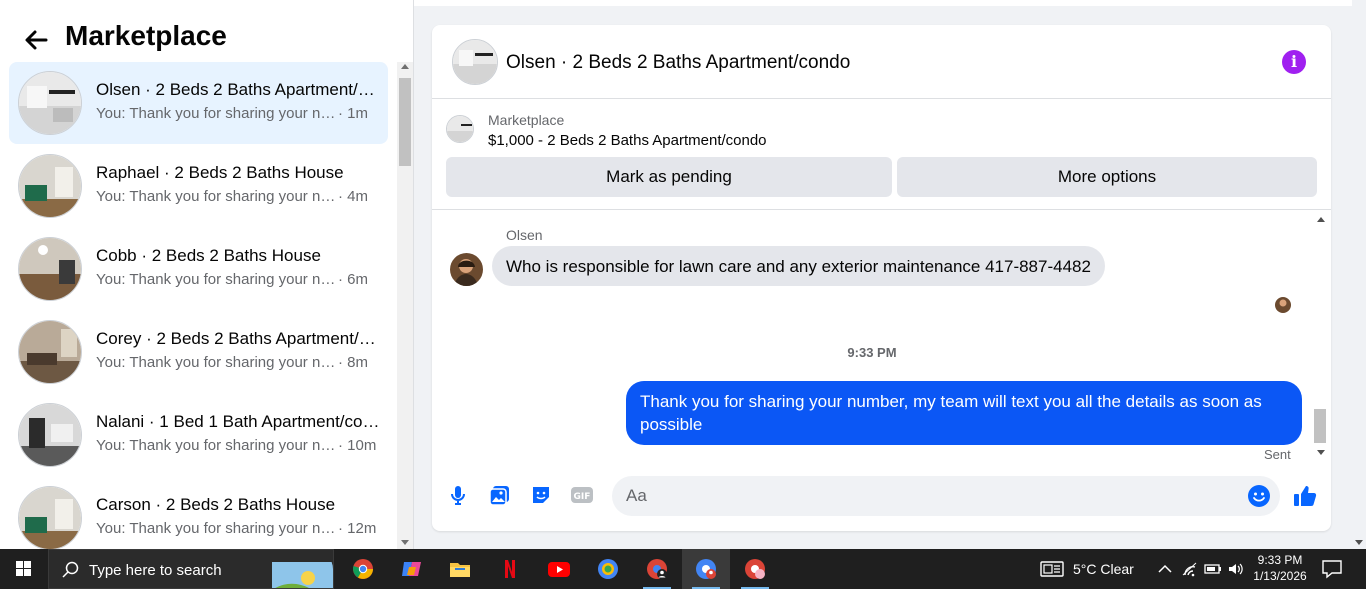  I want to click on sidebar-header: Marketplace, so click(207, 31).